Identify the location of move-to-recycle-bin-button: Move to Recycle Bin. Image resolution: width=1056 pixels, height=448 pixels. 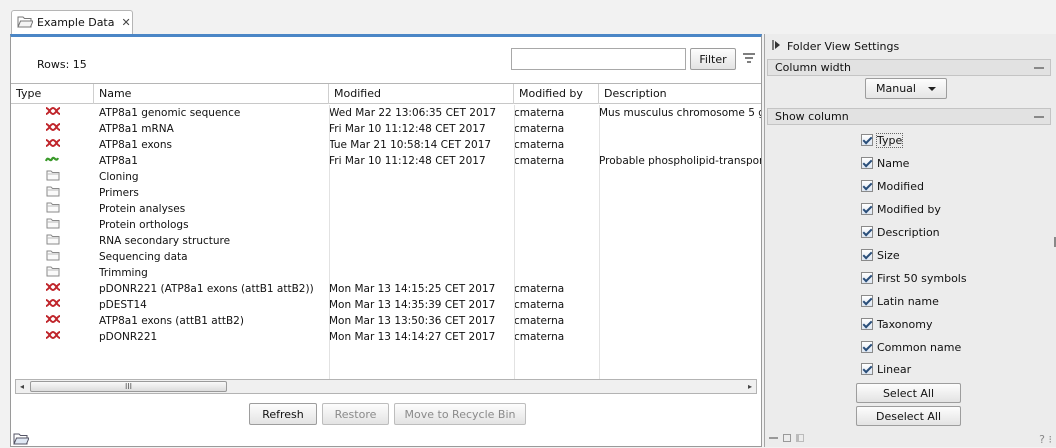
(460, 414).